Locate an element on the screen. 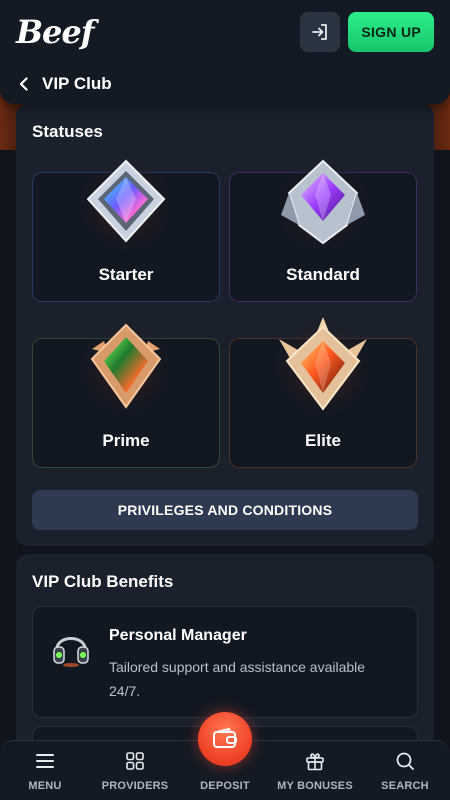 The width and height of the screenshot is (450, 800). elite-gem-icon is located at coordinates (323, 366).